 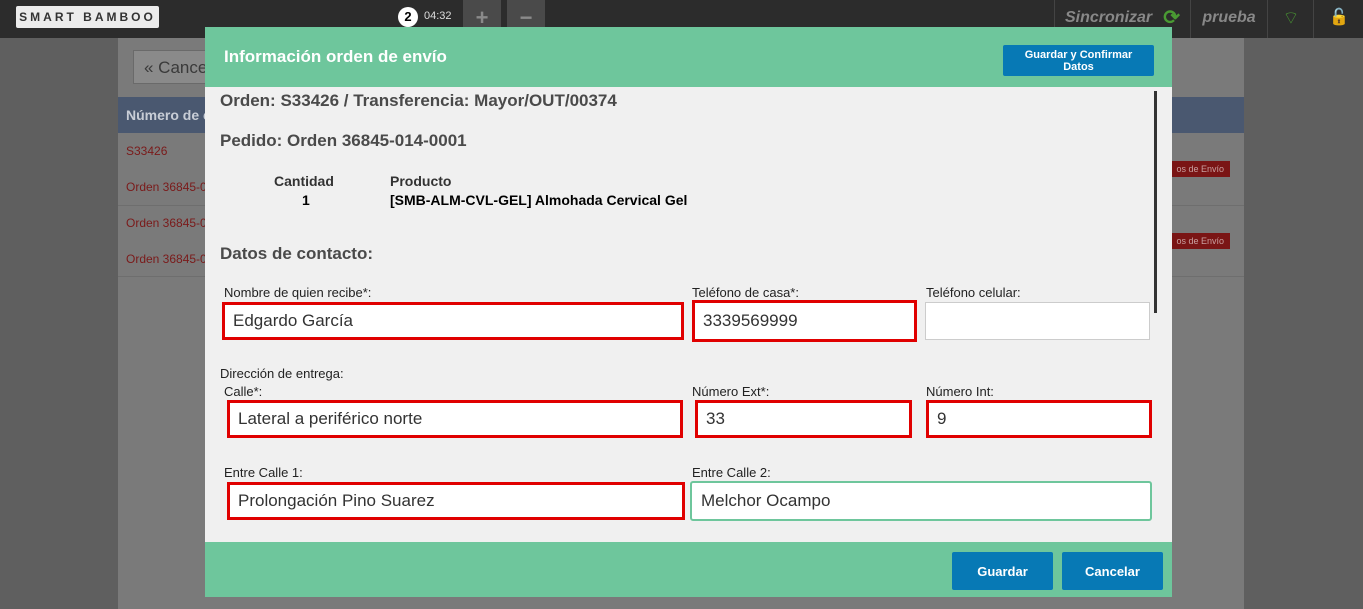 I want to click on pedido-heading: Pedido: Orden 36845-014-0001, so click(x=343, y=140).